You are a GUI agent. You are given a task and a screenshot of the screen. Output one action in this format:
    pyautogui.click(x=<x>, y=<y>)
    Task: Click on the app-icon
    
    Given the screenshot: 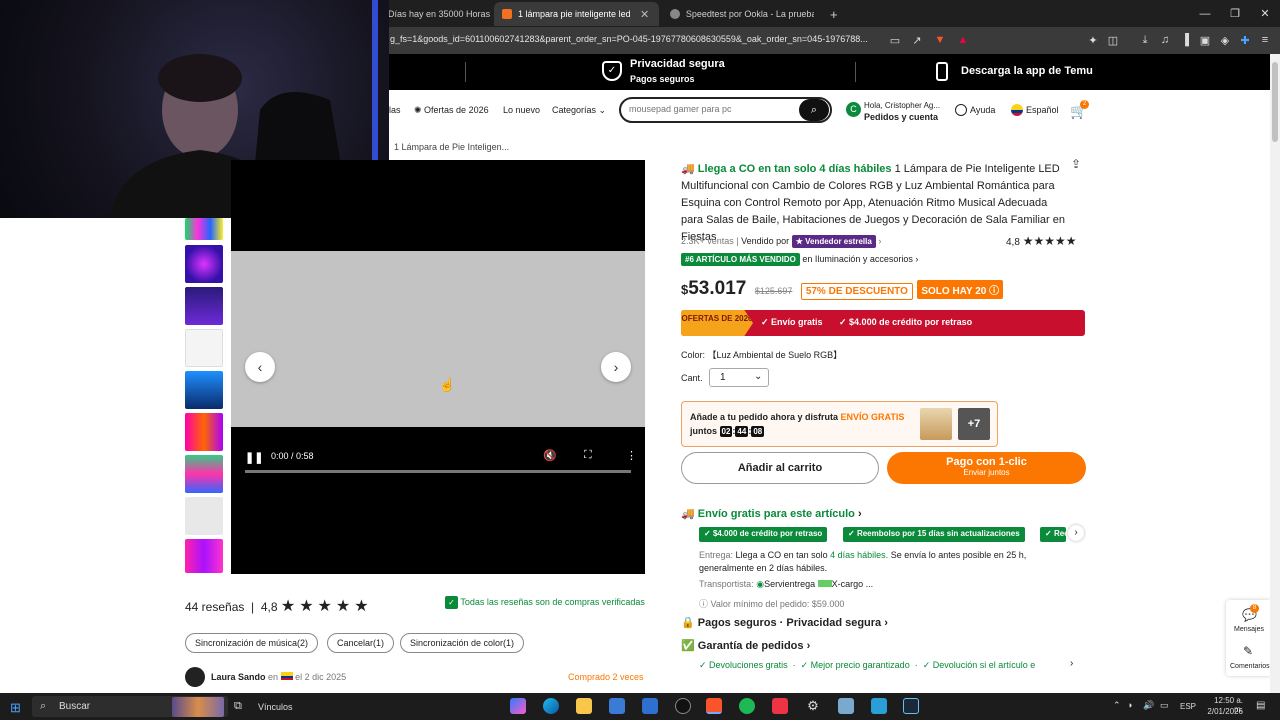 What is the action you would take?
    pyautogui.click(x=879, y=706)
    